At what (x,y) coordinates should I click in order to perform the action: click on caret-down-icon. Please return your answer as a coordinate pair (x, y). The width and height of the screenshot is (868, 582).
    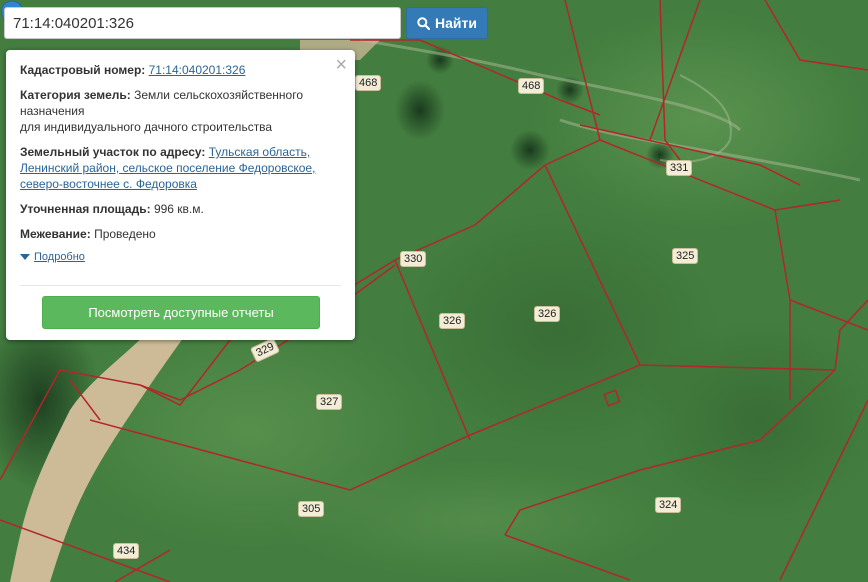
    Looking at the image, I should click on (25, 257).